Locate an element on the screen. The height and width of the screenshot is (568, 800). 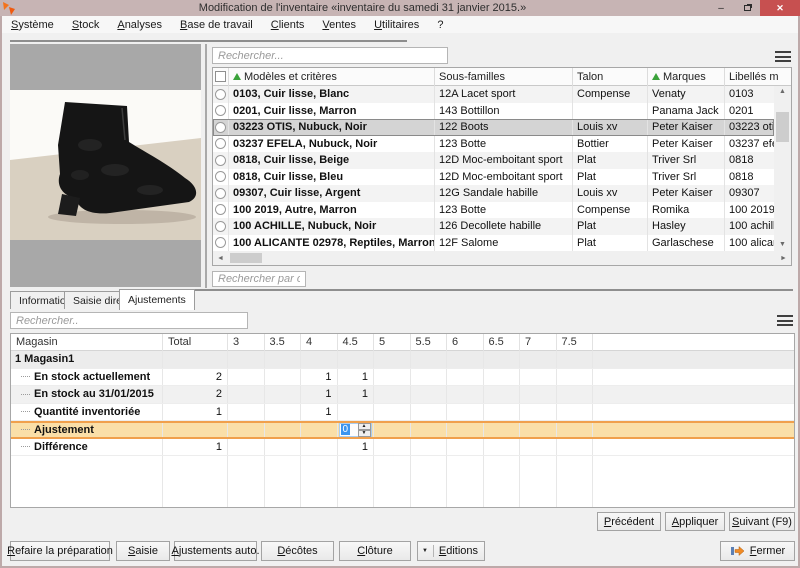
scroll-left-icon: ◄ is located at coordinates (220, 258).